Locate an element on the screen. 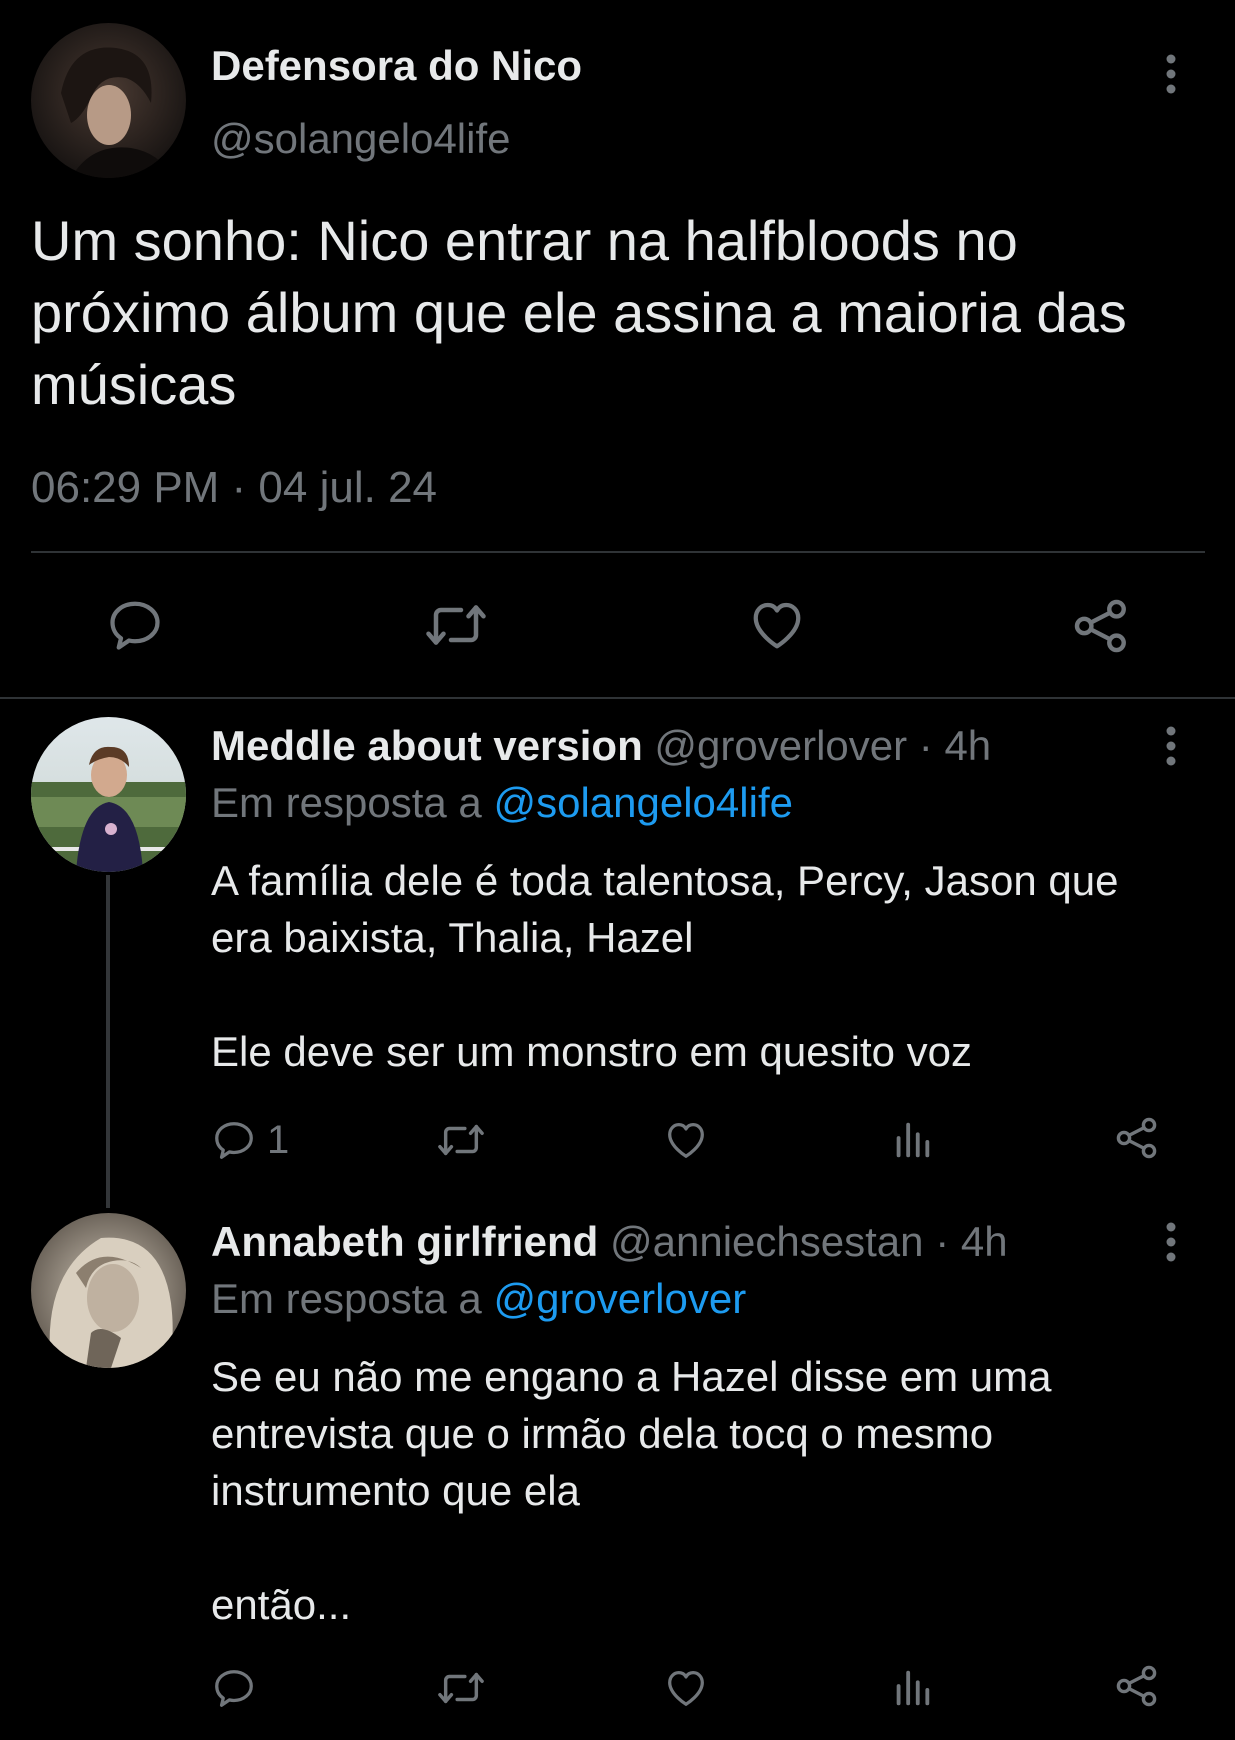  reply-2-header: Annabeth girlfriend @anniechsestan · 4h is located at coordinates (609, 1242).